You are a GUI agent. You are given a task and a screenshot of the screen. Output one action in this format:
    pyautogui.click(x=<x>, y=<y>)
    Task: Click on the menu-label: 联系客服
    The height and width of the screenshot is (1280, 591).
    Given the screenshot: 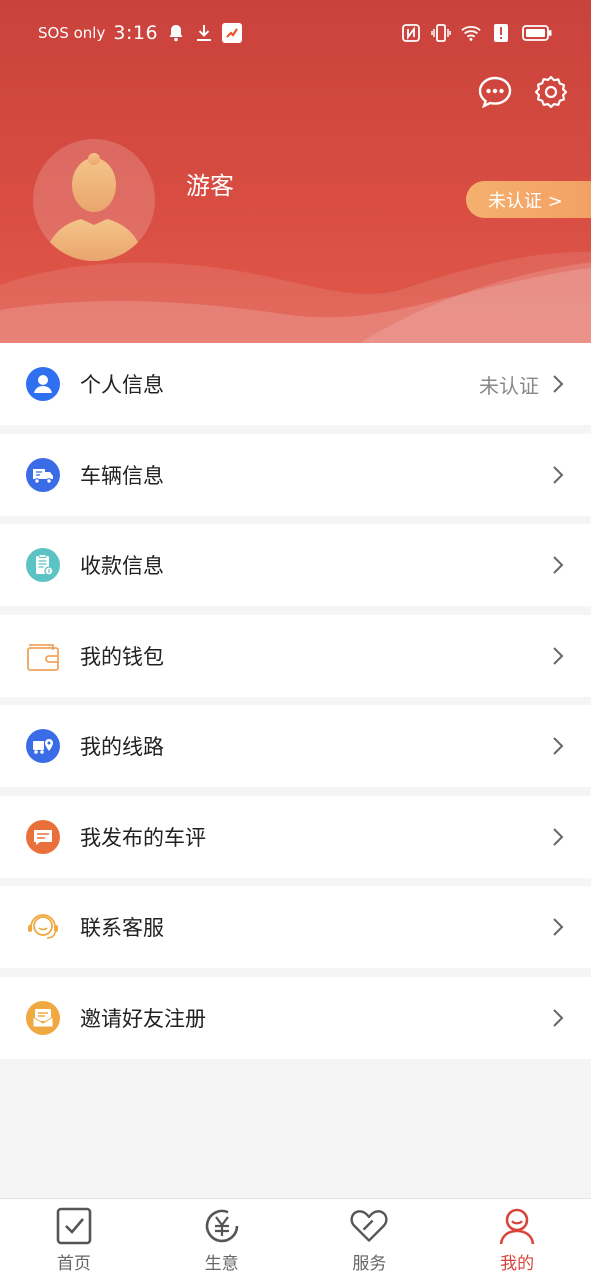 What is the action you would take?
    pyautogui.click(x=122, y=928)
    